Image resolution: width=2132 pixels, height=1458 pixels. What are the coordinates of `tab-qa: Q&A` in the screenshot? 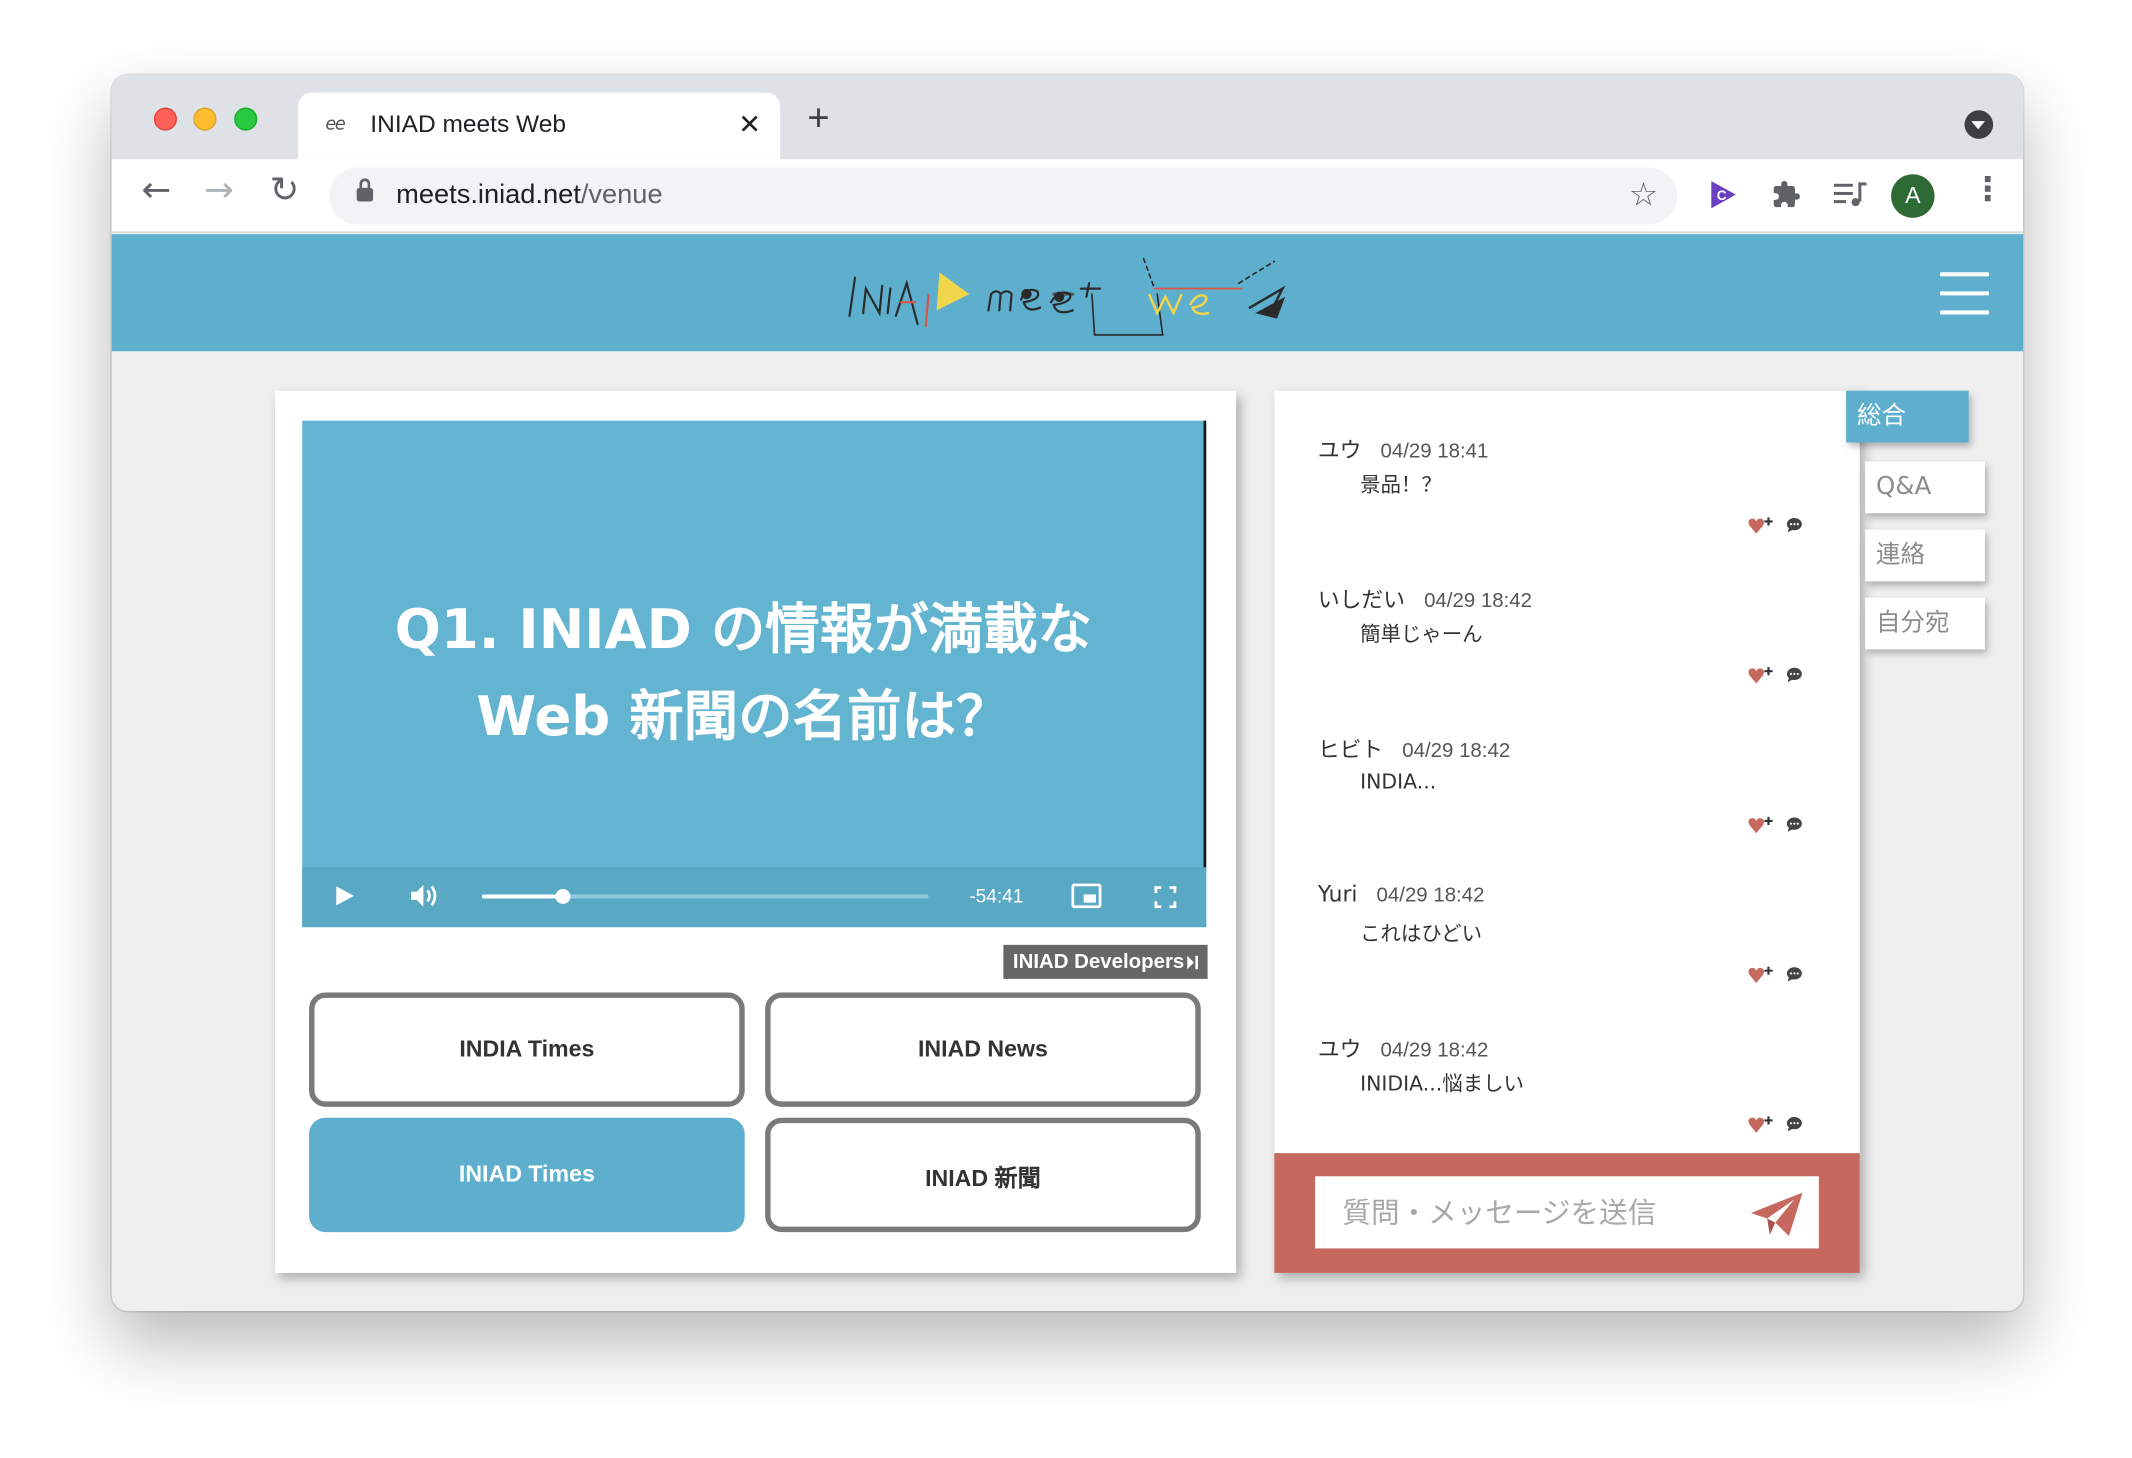 It's located at (1925, 487).